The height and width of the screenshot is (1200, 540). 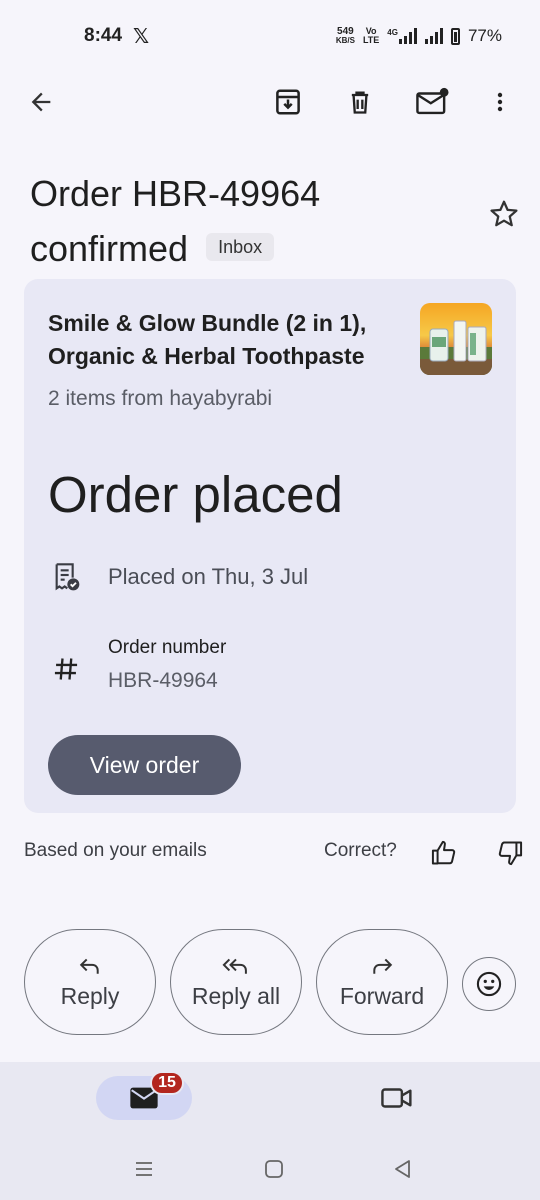 I want to click on back-triangle-icon, so click(x=402, y=1169).